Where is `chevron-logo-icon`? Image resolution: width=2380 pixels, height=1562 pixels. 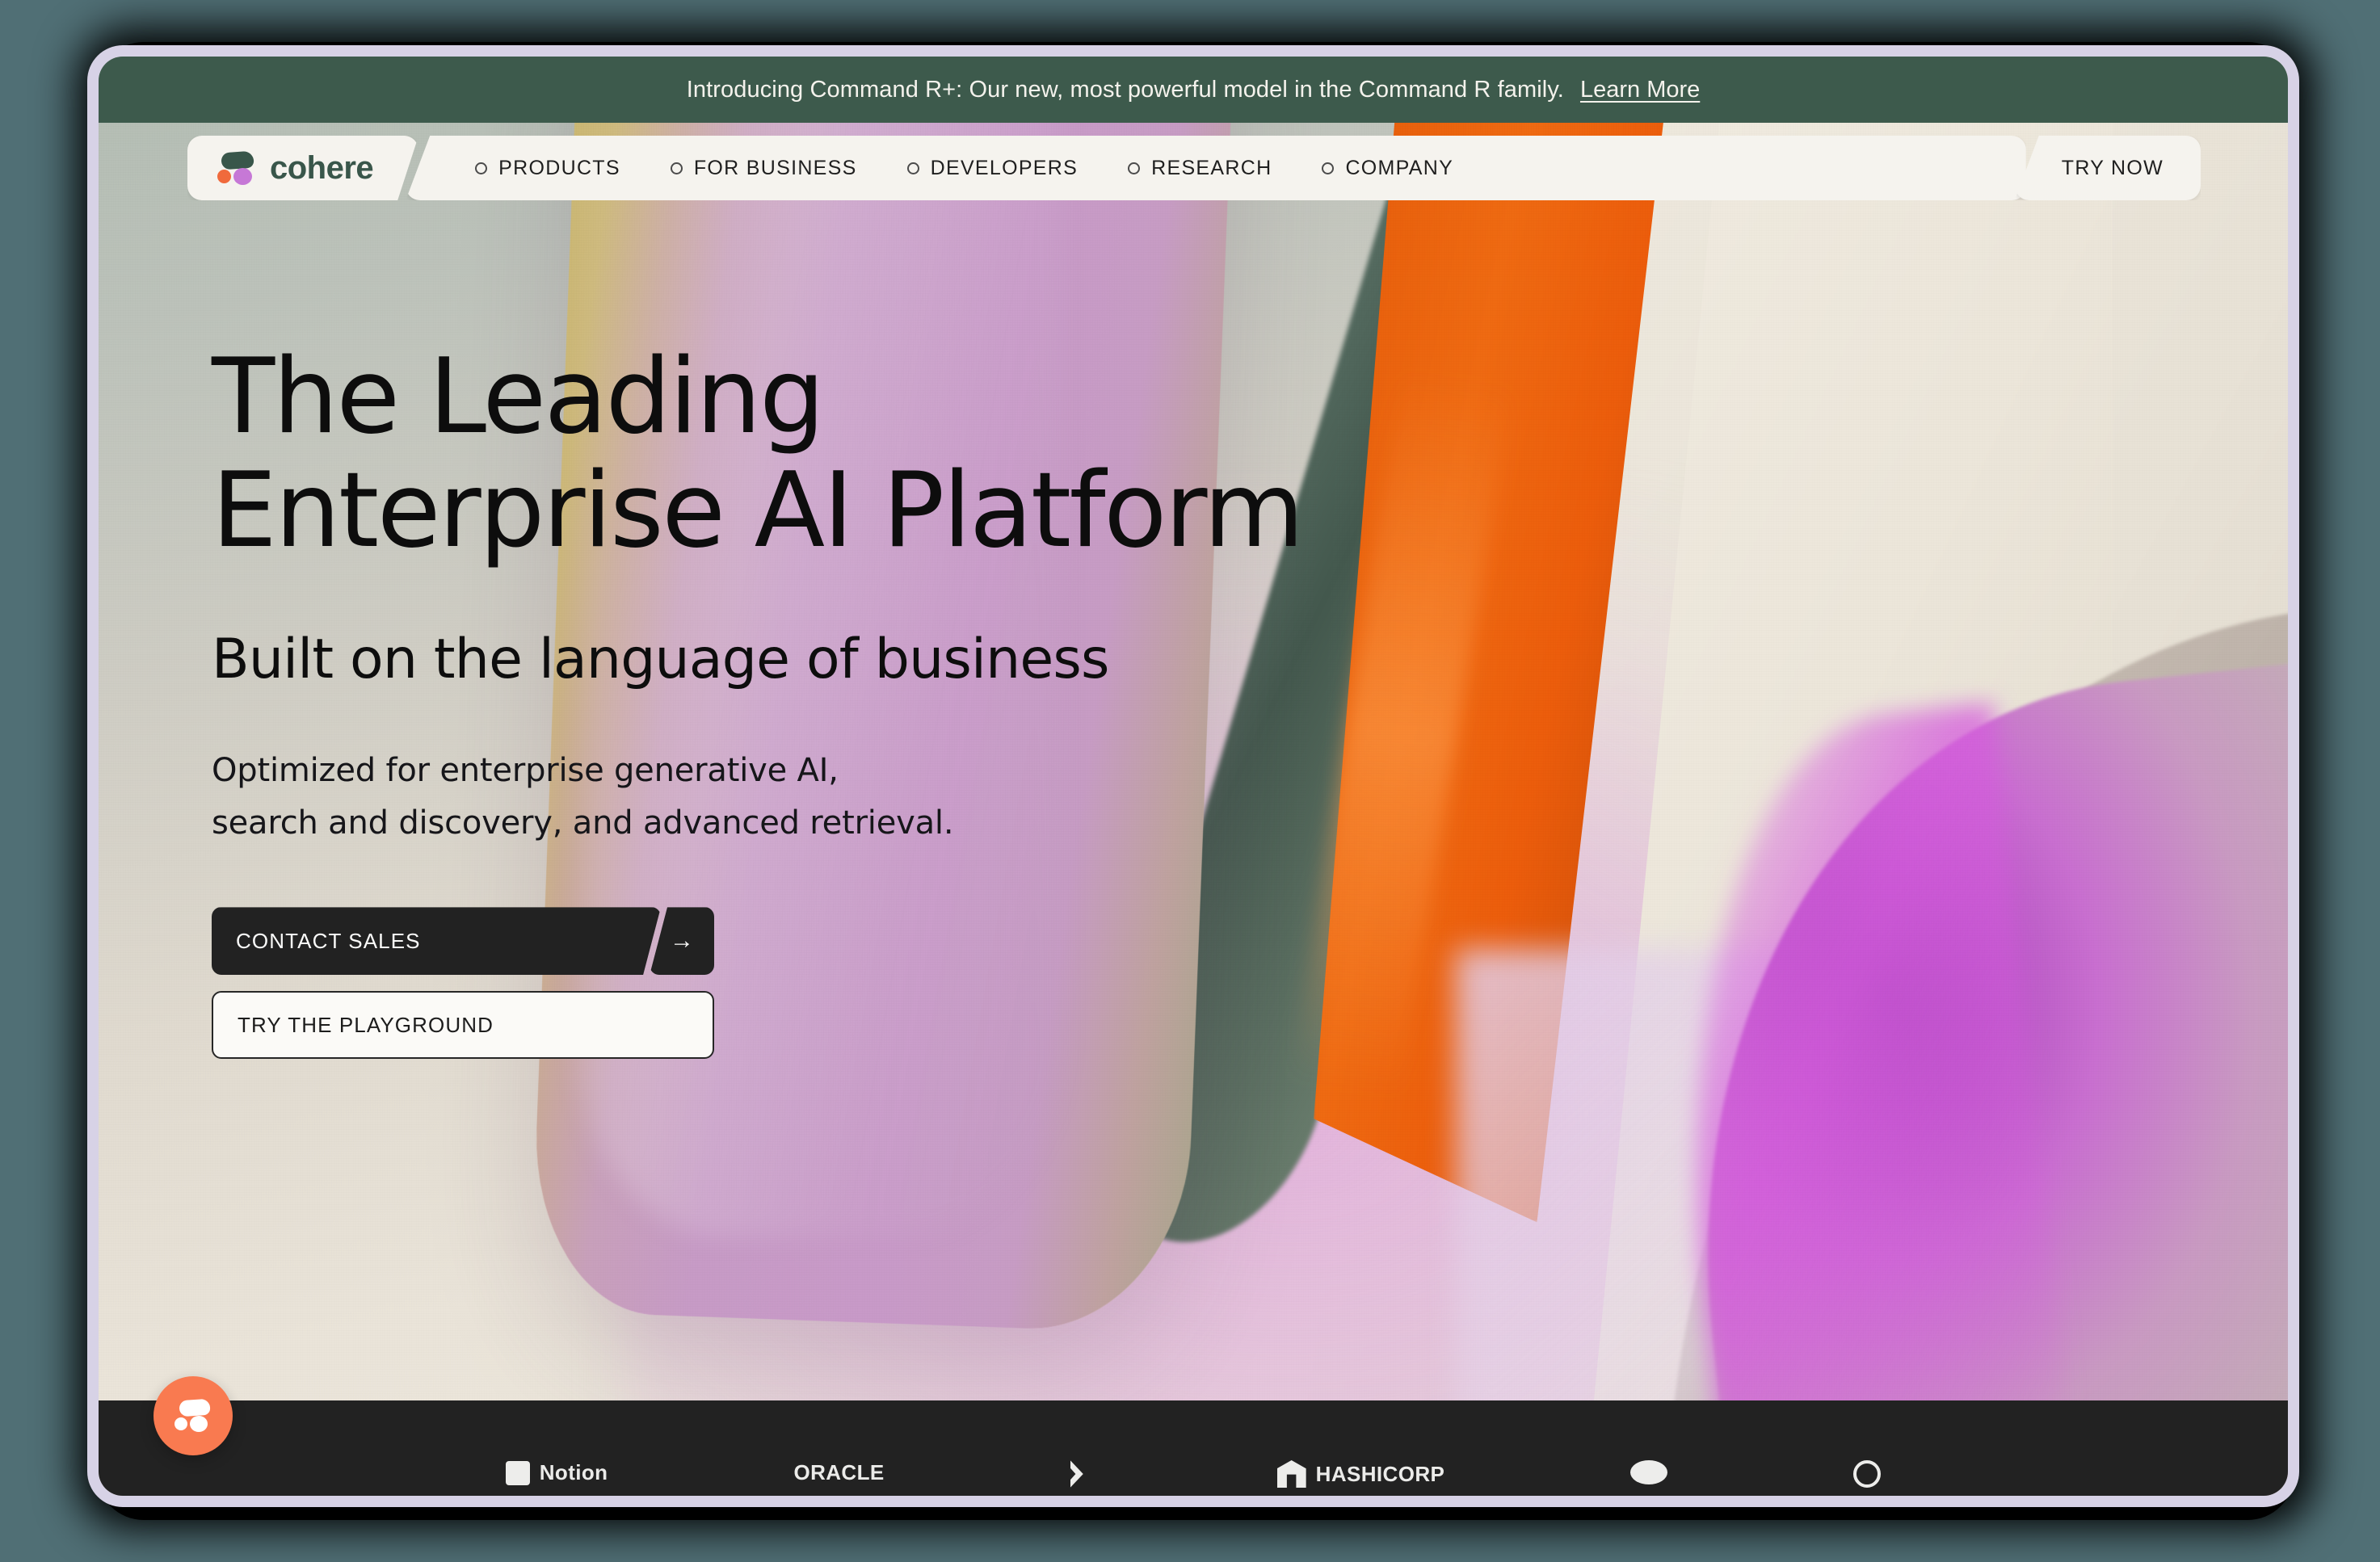 chevron-logo-icon is located at coordinates (1076, 1474).